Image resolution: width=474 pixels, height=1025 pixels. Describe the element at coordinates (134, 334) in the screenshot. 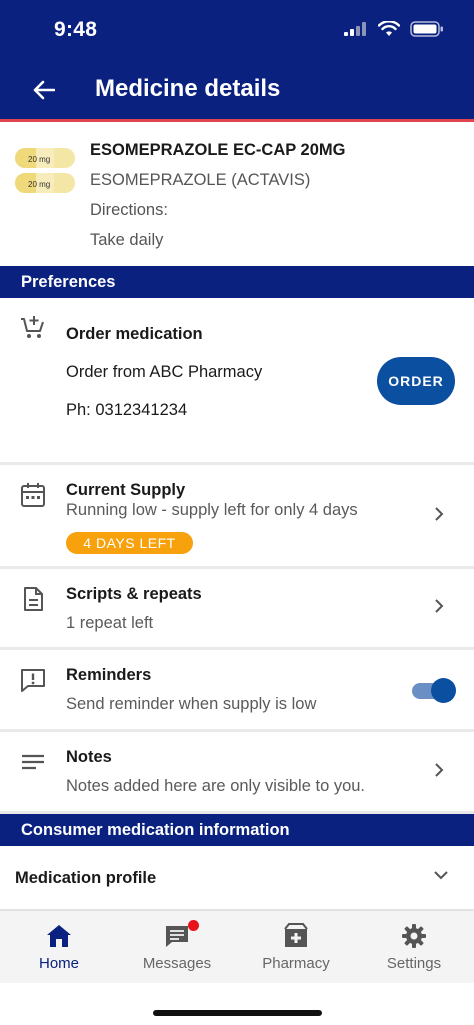

I see `order-medication-title: Order medication` at that location.